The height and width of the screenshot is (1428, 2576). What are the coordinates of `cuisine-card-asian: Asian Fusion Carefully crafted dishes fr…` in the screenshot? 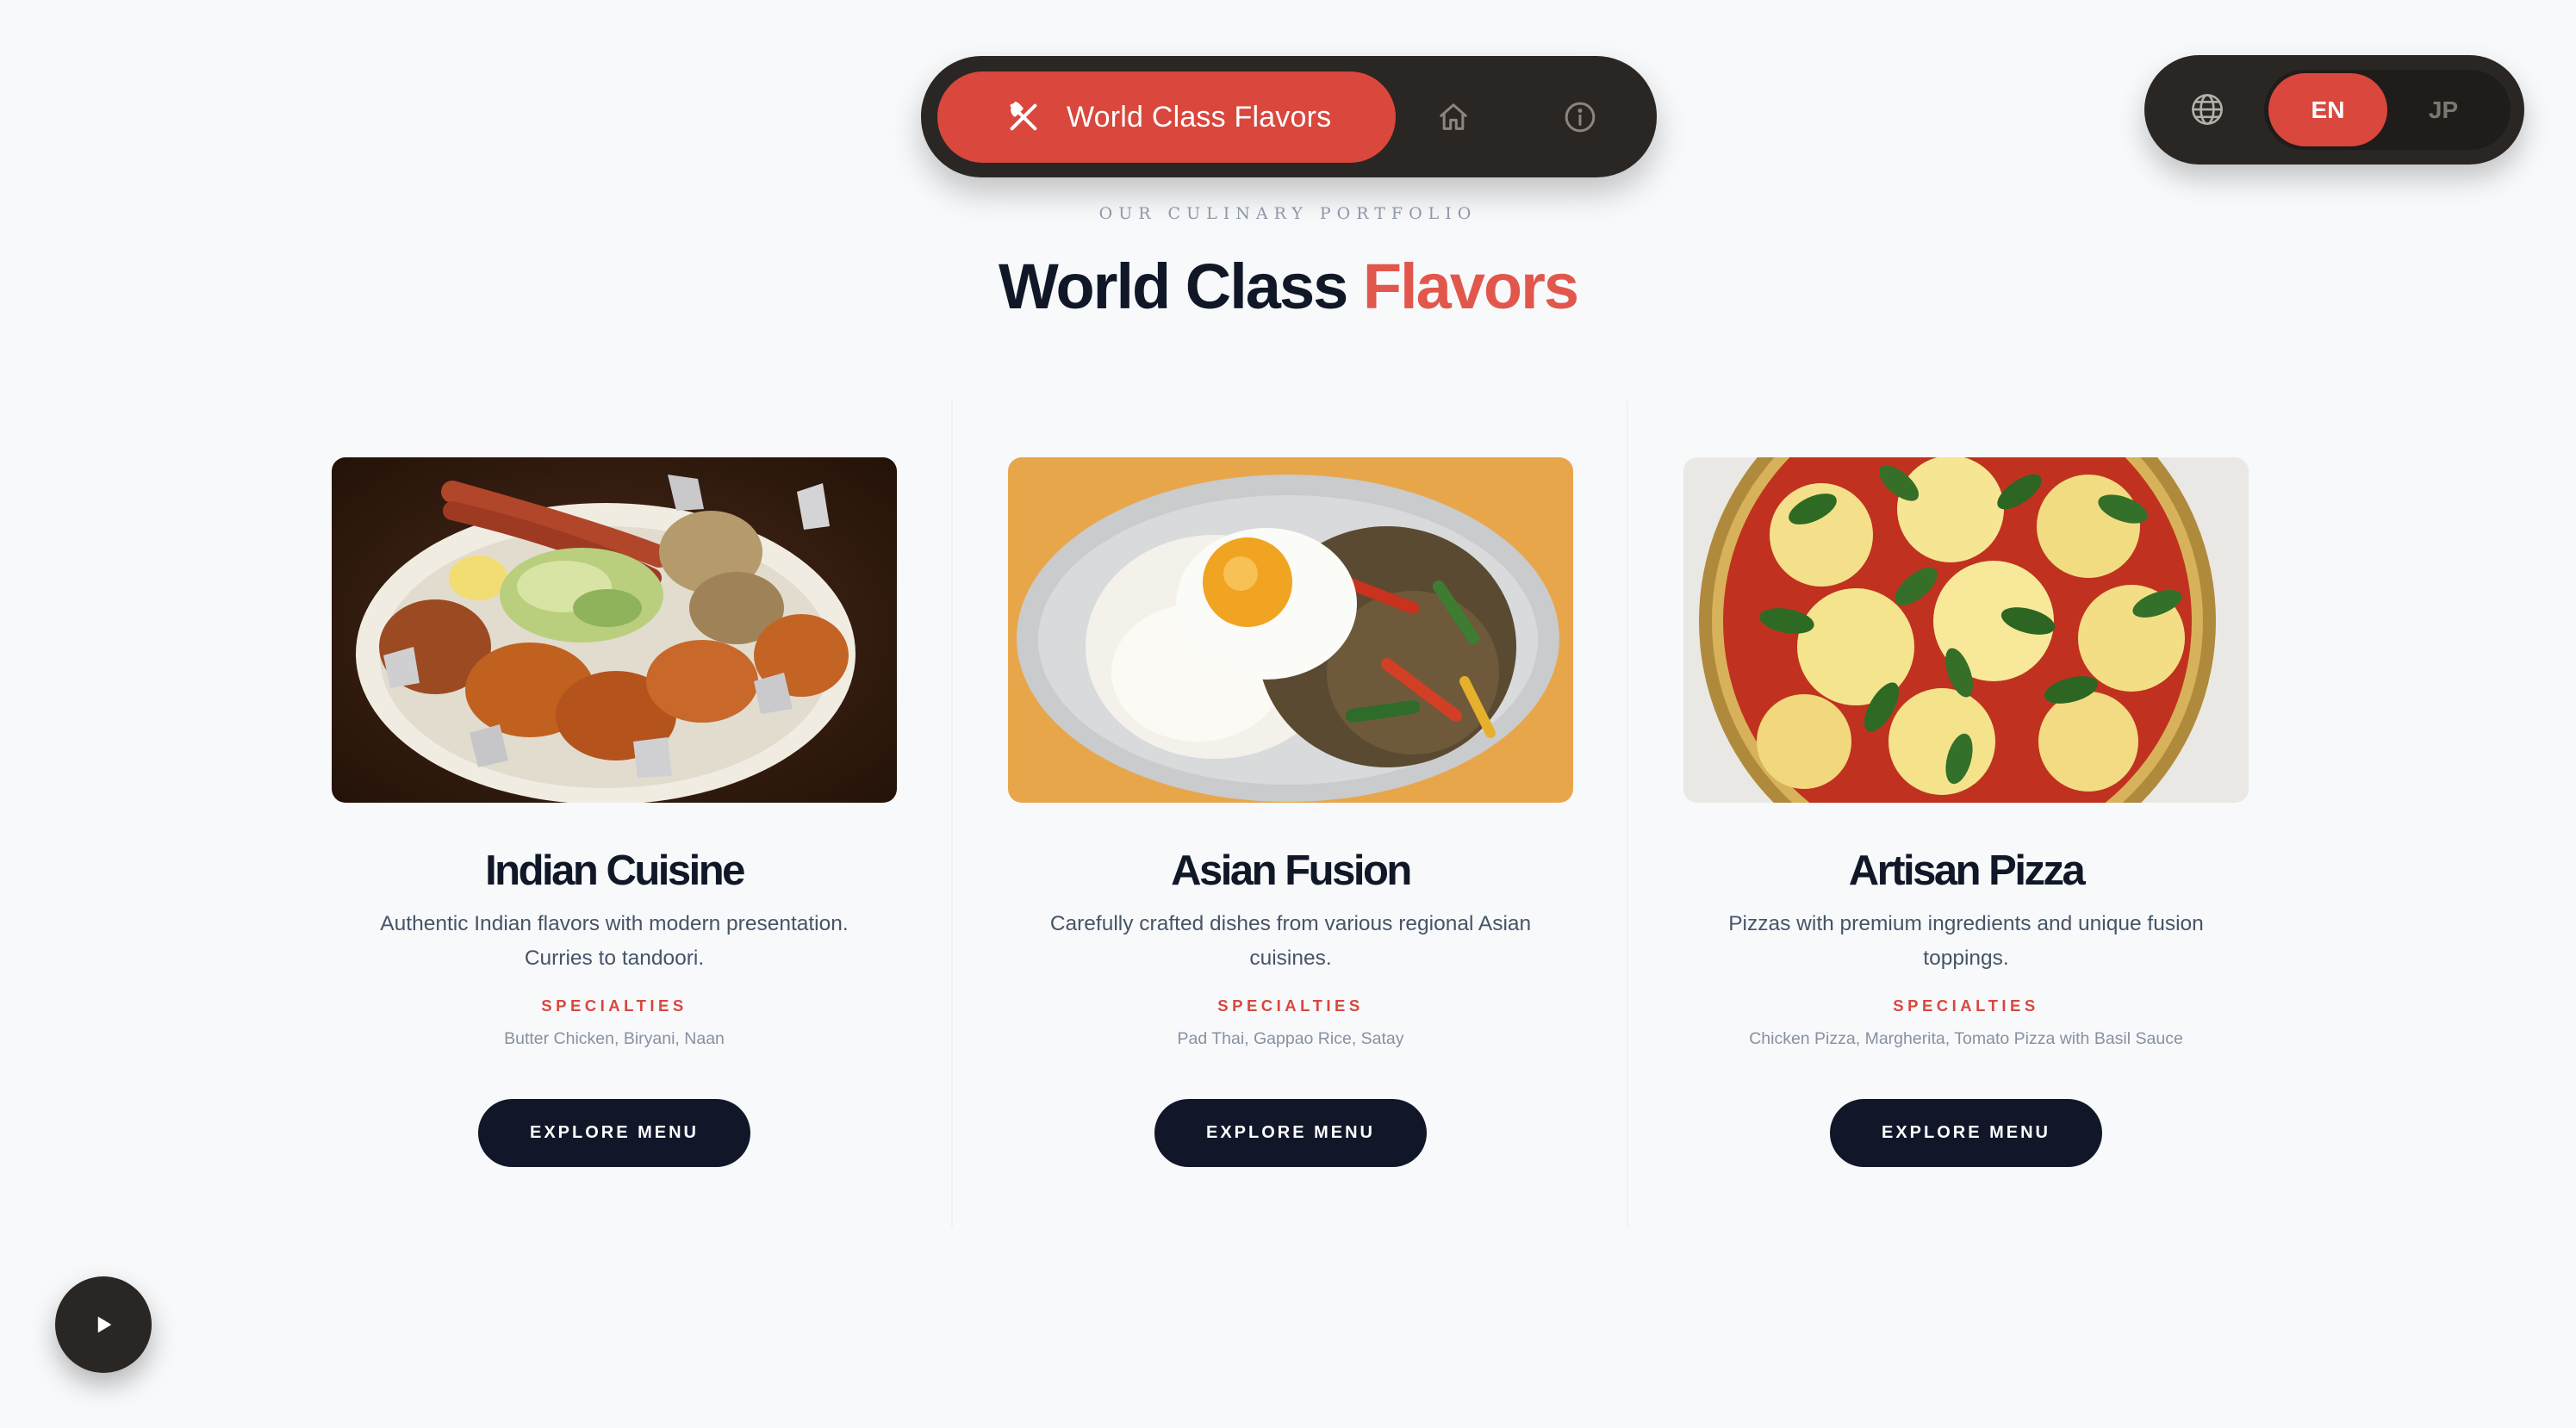 It's located at (1291, 812).